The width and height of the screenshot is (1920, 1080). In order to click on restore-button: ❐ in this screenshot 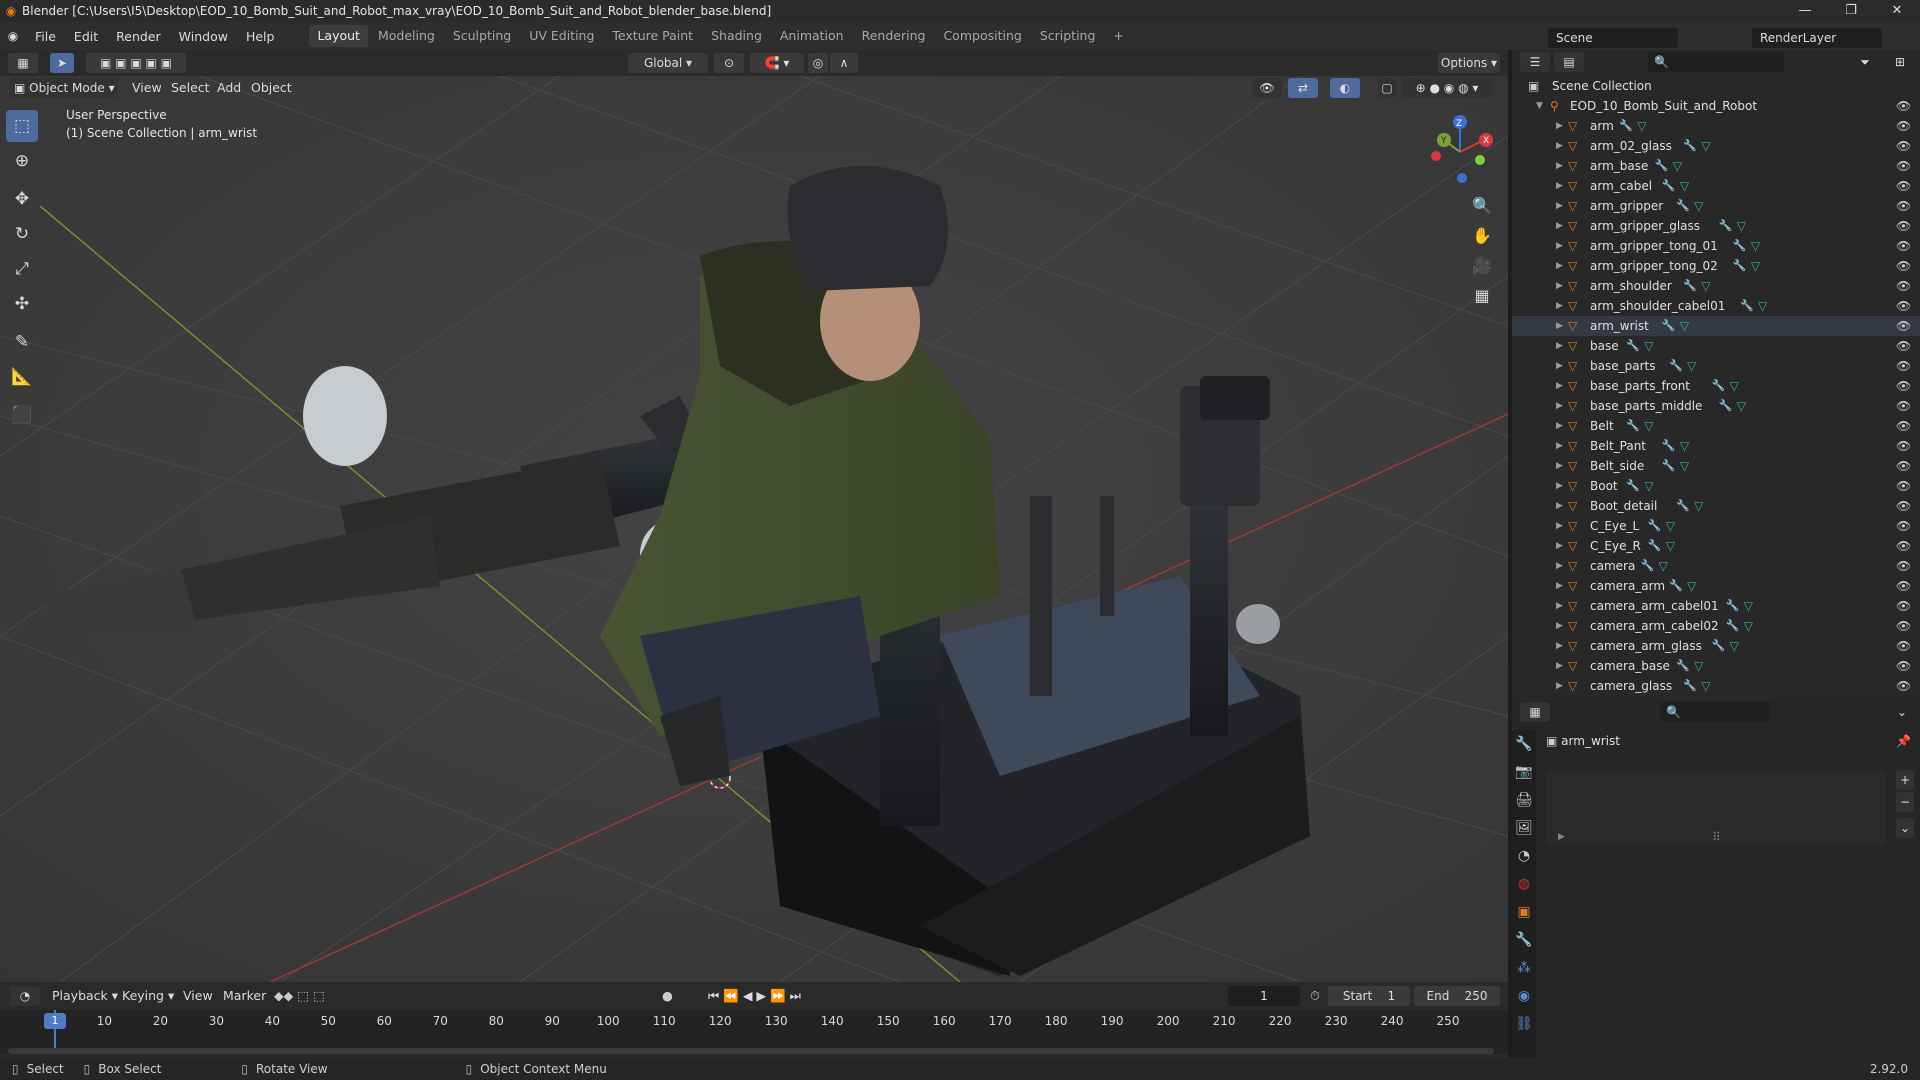, I will do `click(1851, 11)`.